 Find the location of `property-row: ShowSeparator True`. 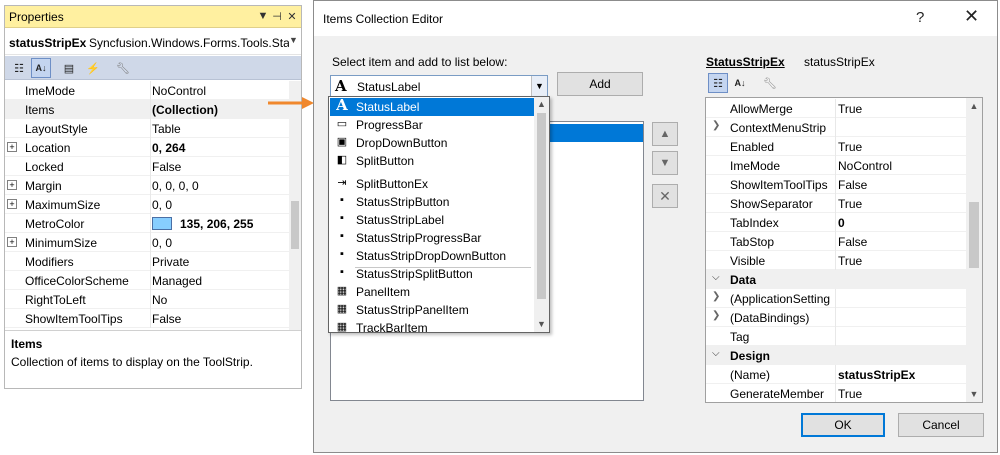

property-row: ShowSeparator True is located at coordinates (836, 203).